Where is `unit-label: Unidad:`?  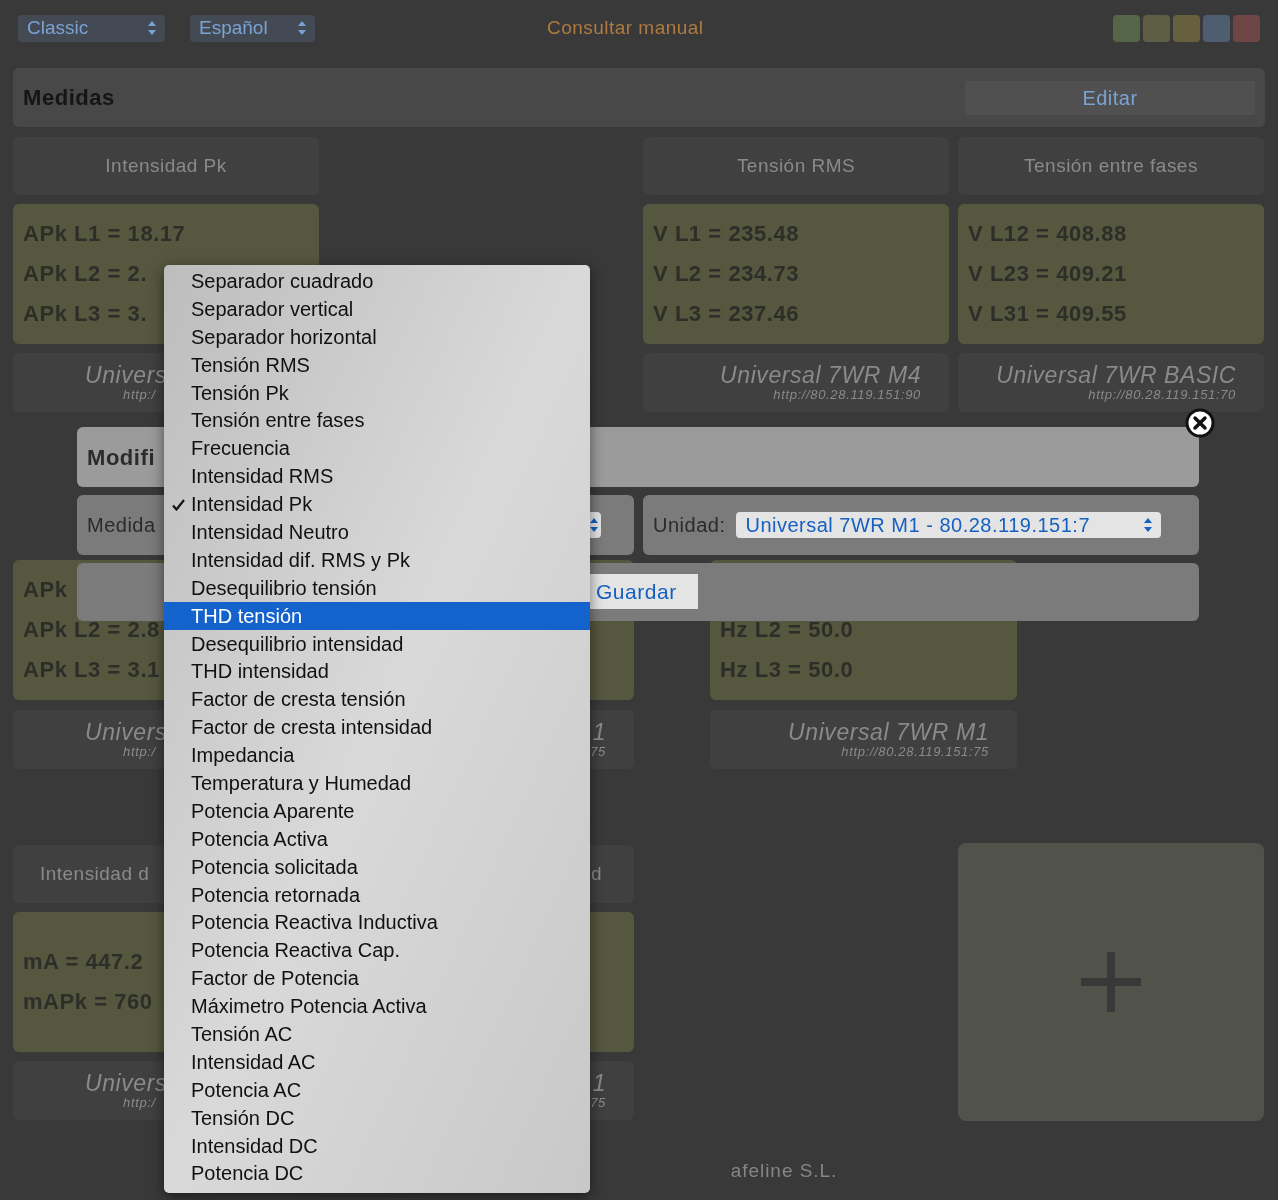 unit-label: Unidad: is located at coordinates (689, 525).